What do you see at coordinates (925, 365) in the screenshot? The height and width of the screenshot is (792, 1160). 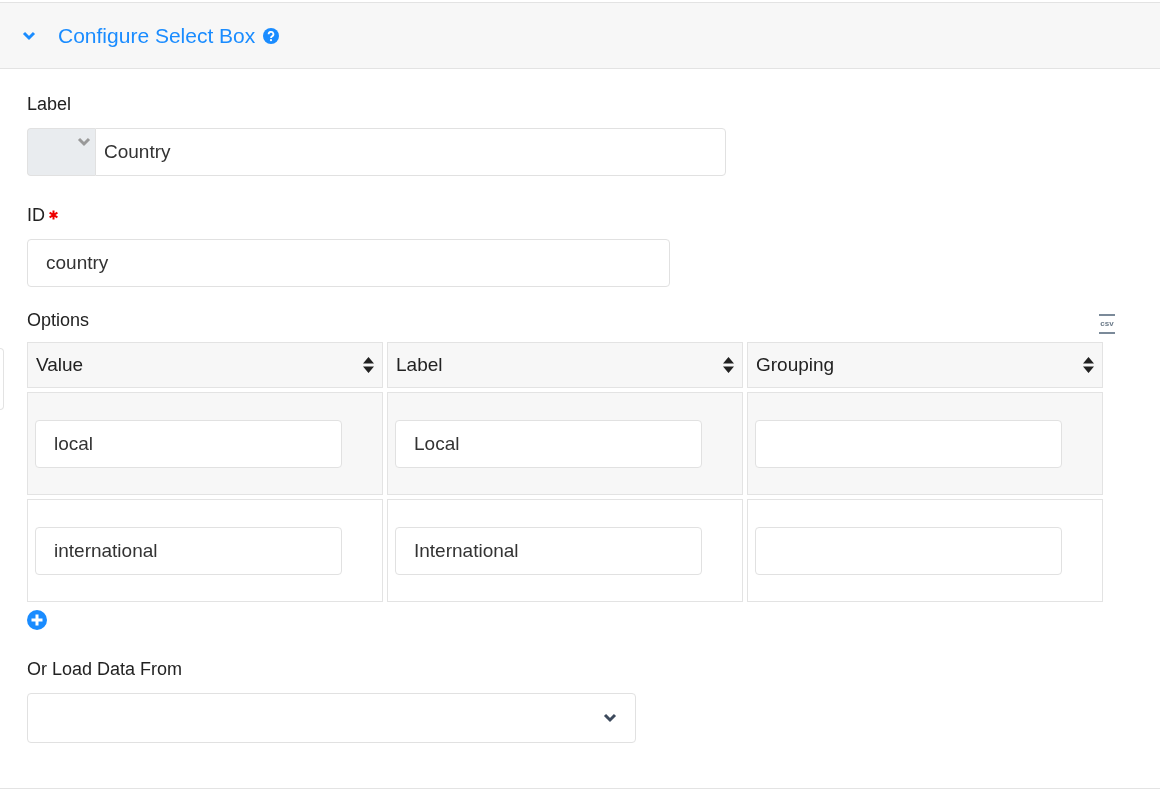 I see `column-header: Grouping` at bounding box center [925, 365].